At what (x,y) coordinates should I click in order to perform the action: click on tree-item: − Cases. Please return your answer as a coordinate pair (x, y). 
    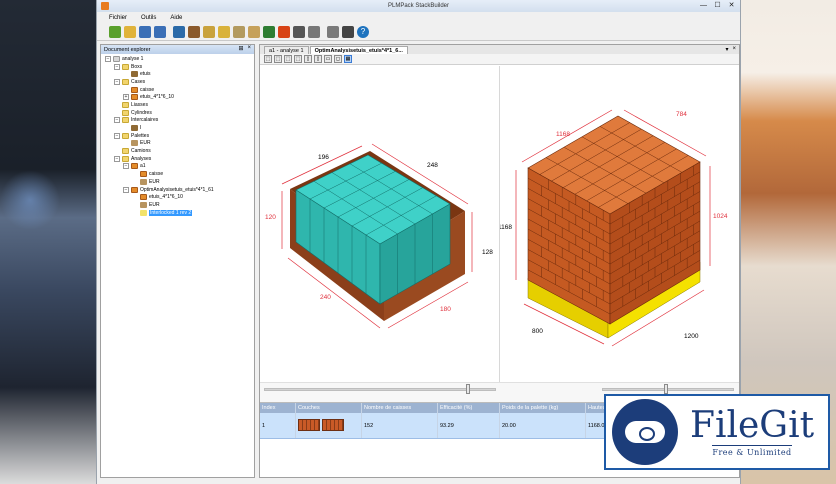
    Looking at the image, I should click on (177, 82).